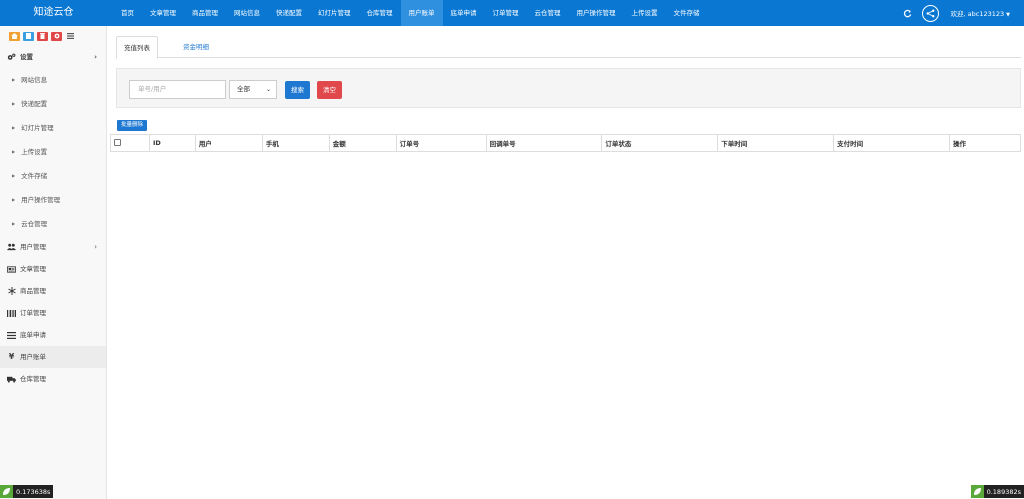 The image size is (1024, 499). What do you see at coordinates (27, 491) in the screenshot?
I see `load-time-badge-left: 0.173638s` at bounding box center [27, 491].